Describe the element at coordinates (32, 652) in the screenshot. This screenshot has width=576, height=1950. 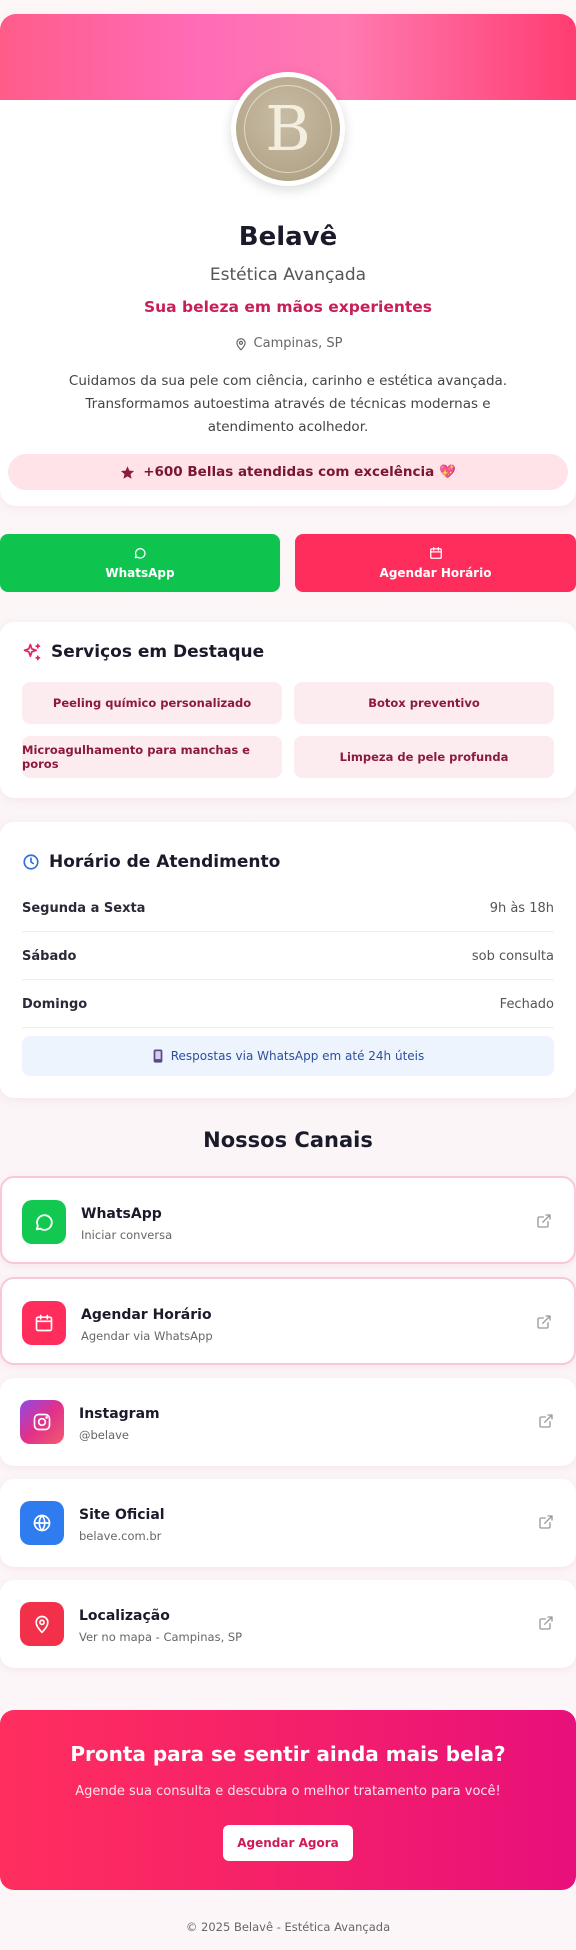
I see `sparkles-icon` at that location.